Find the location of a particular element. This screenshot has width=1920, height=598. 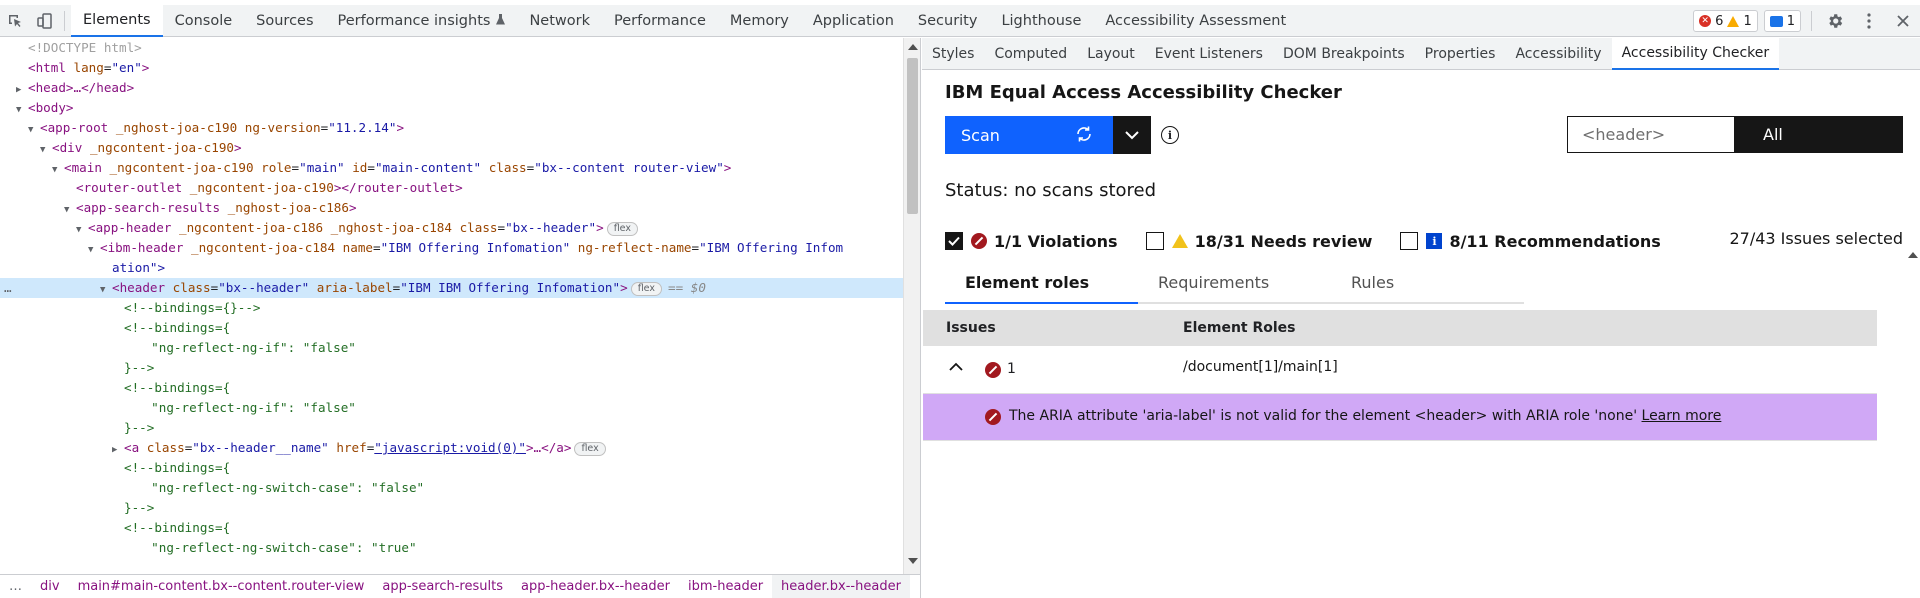

tab-performance: Performance is located at coordinates (660, 21).